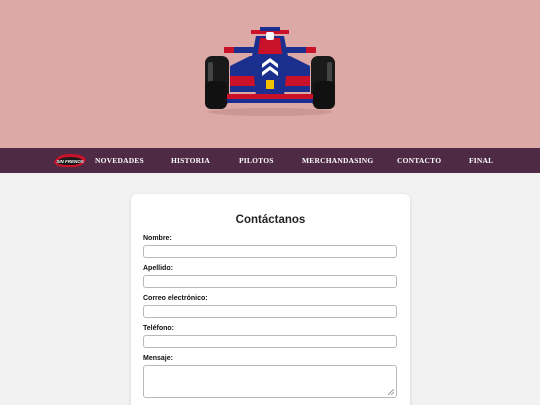 This screenshot has width=540, height=405. I want to click on nav-item-pilotos: PILOTOS, so click(256, 160).